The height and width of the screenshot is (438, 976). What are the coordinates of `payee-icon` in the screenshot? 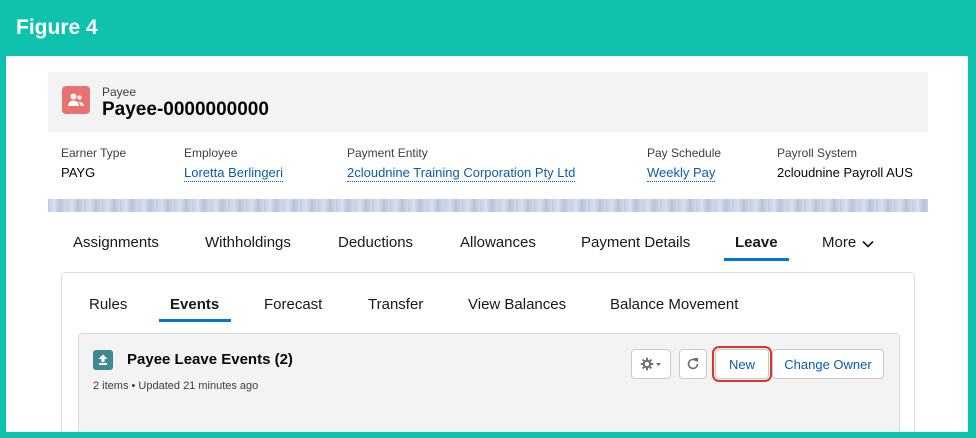 It's located at (76, 100).